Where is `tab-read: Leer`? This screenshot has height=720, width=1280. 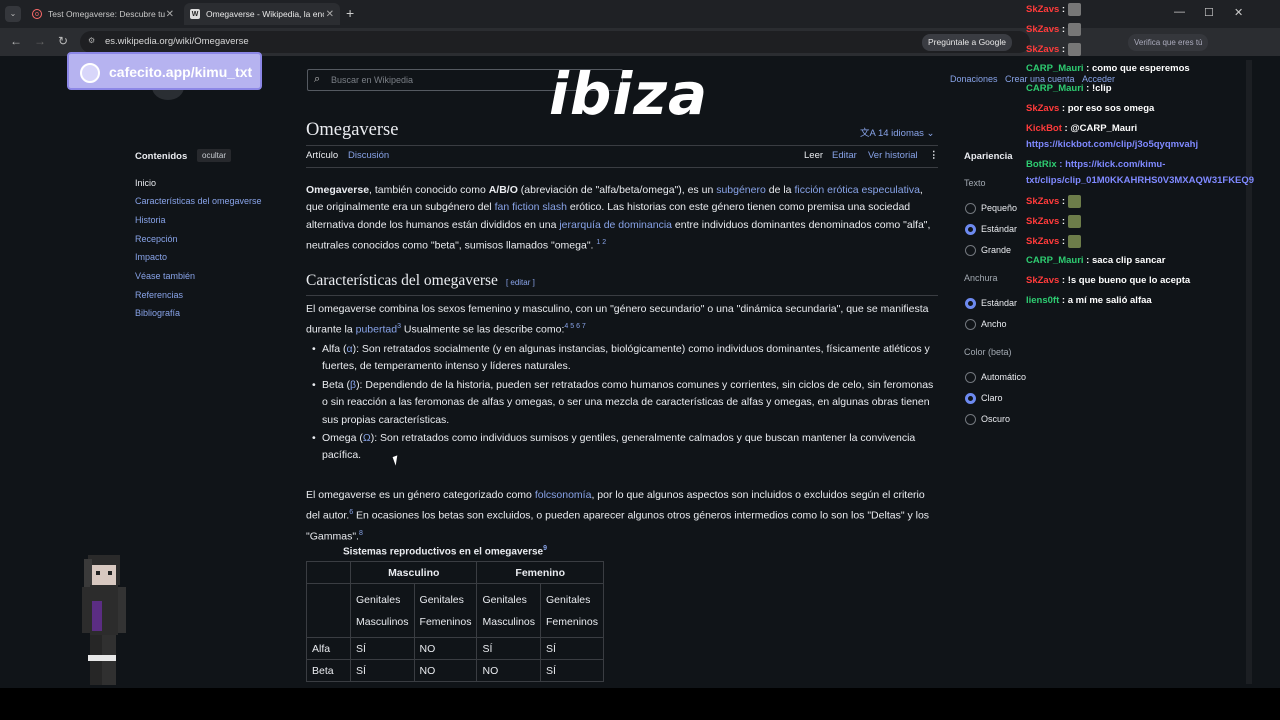 tab-read: Leer is located at coordinates (813, 155).